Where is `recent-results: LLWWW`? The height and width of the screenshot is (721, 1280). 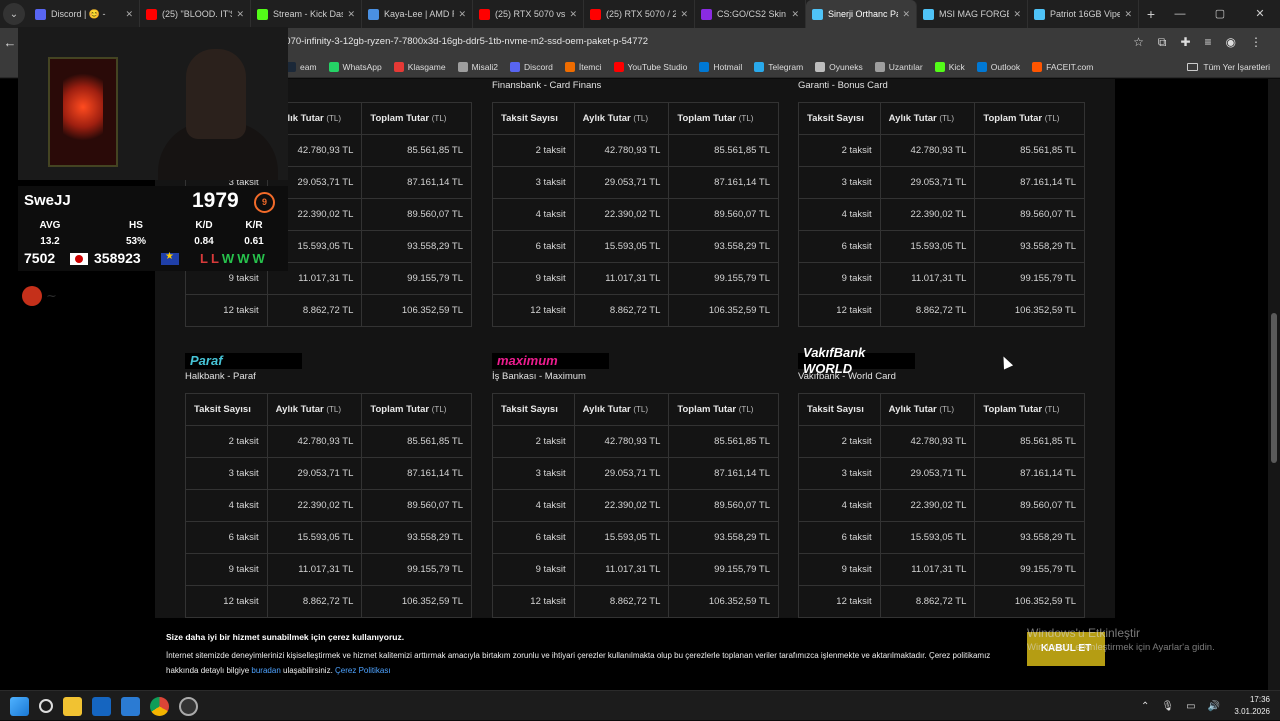 recent-results: LLWWW is located at coordinates (232, 258).